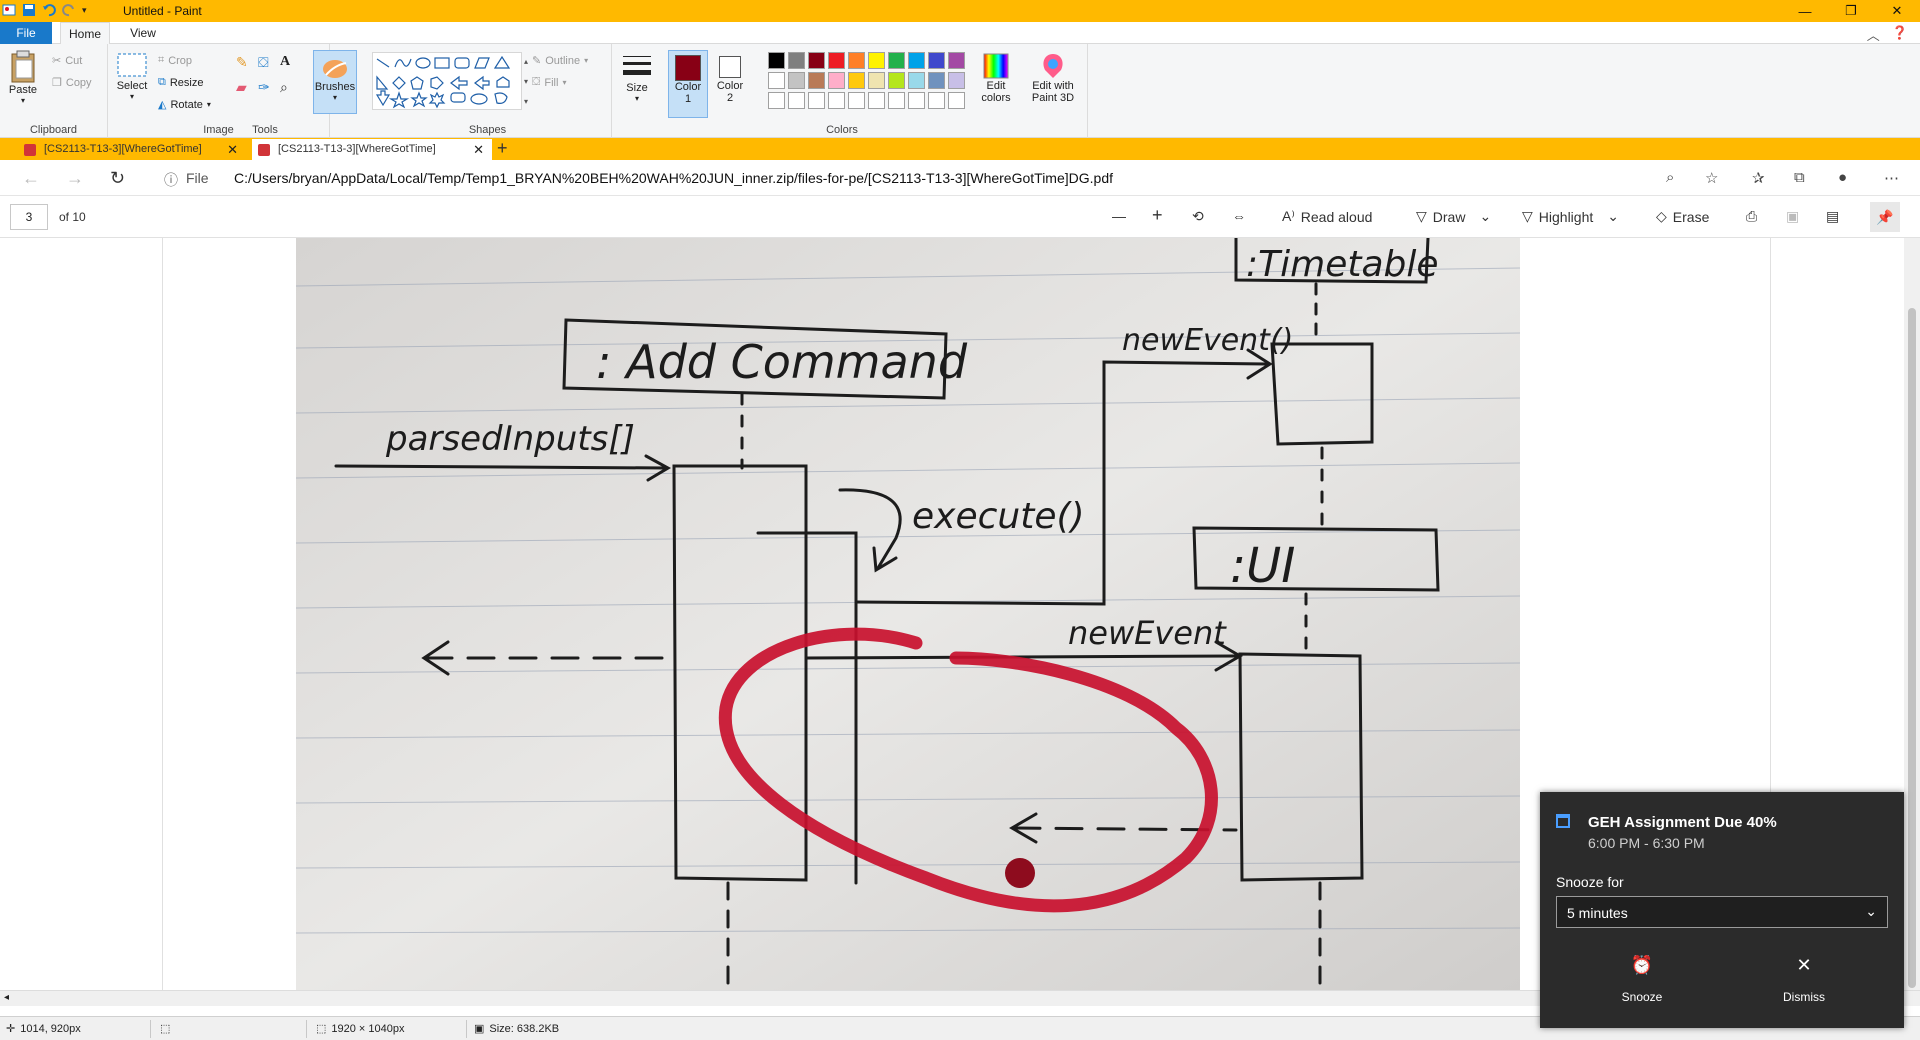 This screenshot has height=1040, width=1920. Describe the element at coordinates (1912, 614) in the screenshot. I see `vertical-scrollbar` at that location.